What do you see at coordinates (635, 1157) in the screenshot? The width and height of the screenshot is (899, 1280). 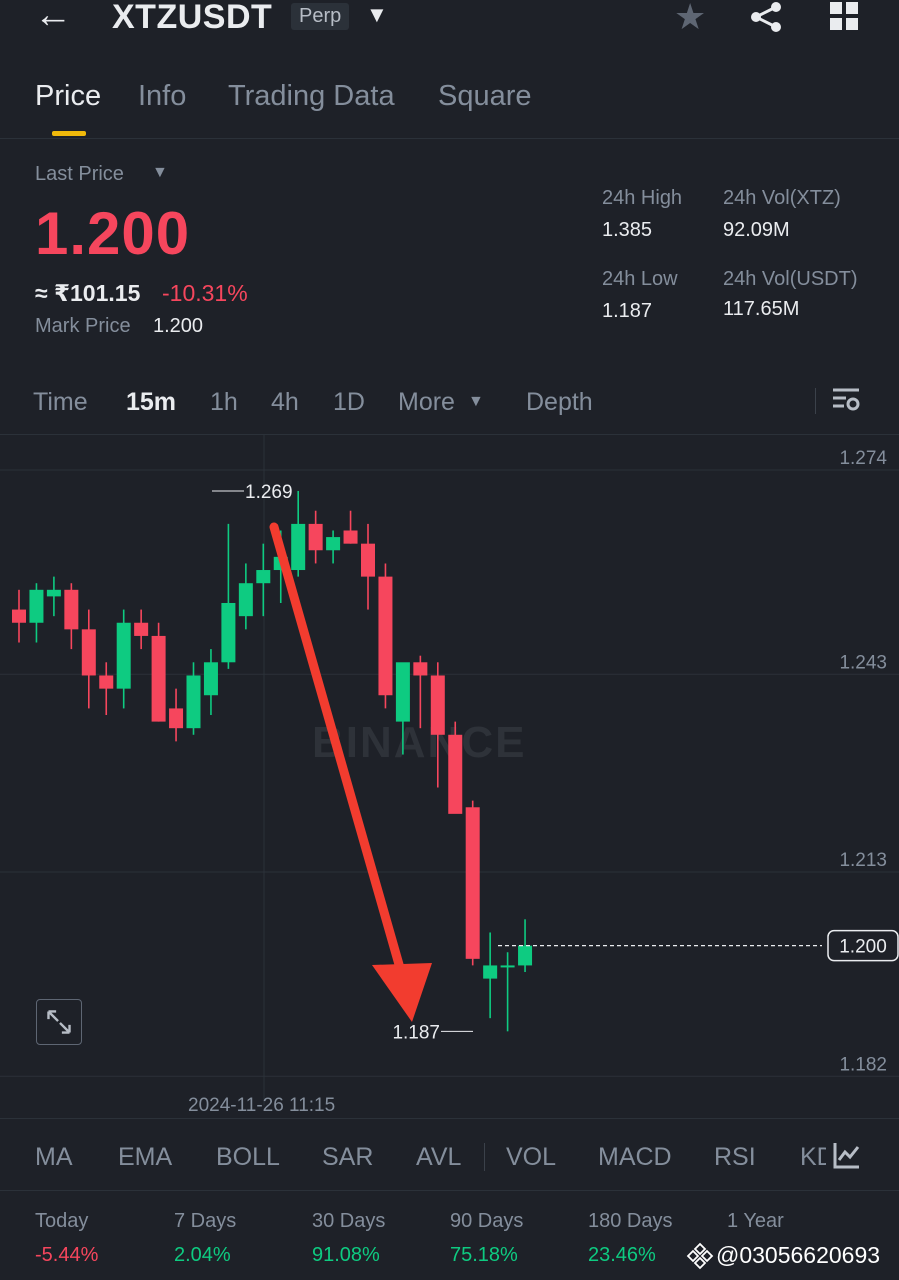 I see `indicator-macd: MACD` at bounding box center [635, 1157].